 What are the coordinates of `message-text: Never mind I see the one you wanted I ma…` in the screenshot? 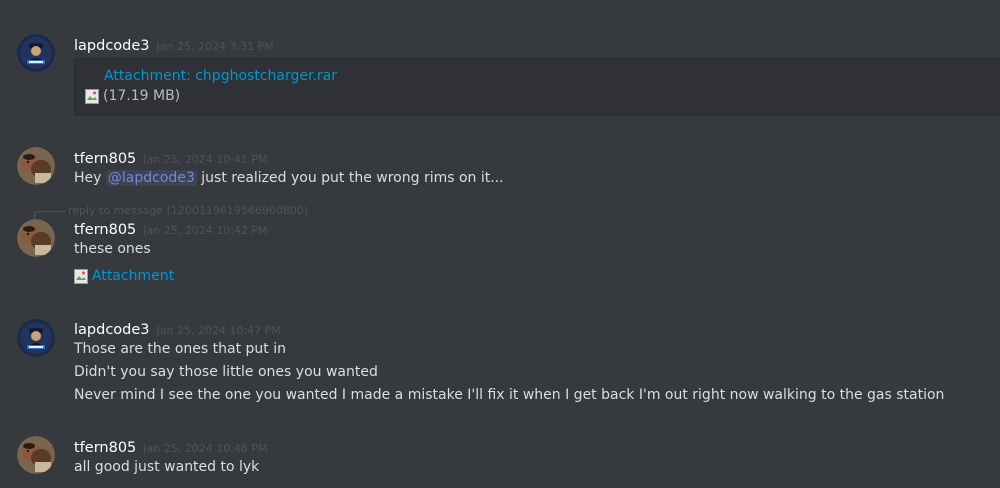 It's located at (509, 395).